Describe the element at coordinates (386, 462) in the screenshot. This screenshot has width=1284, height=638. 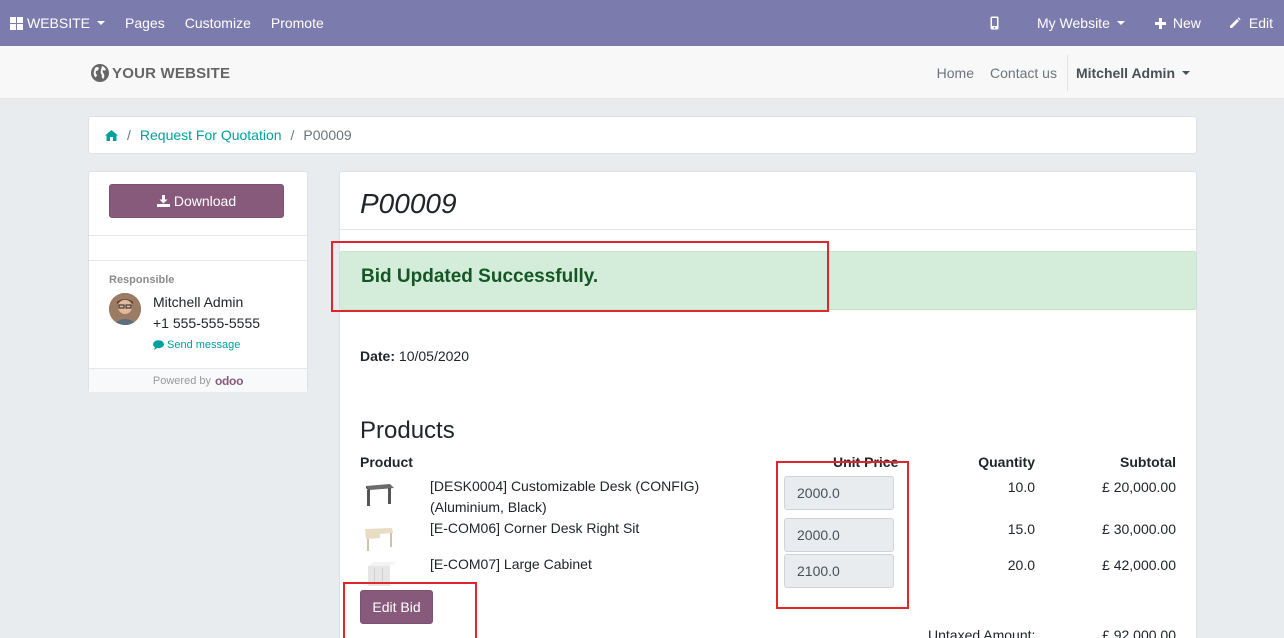
I see `column-header-product: Product` at that location.